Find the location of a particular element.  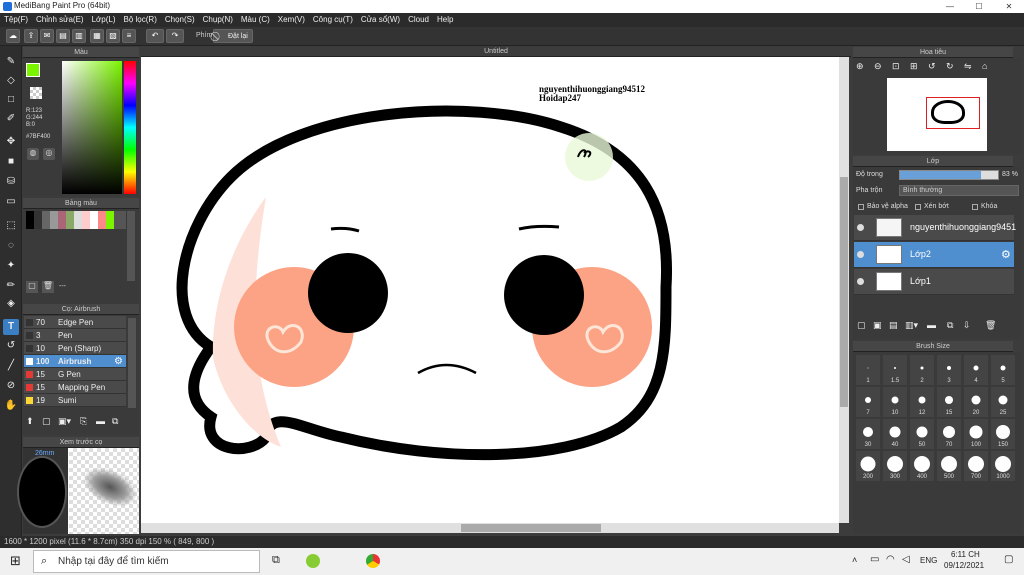

menu-filter: Bộ lọc(R) is located at coordinates (140, 20).